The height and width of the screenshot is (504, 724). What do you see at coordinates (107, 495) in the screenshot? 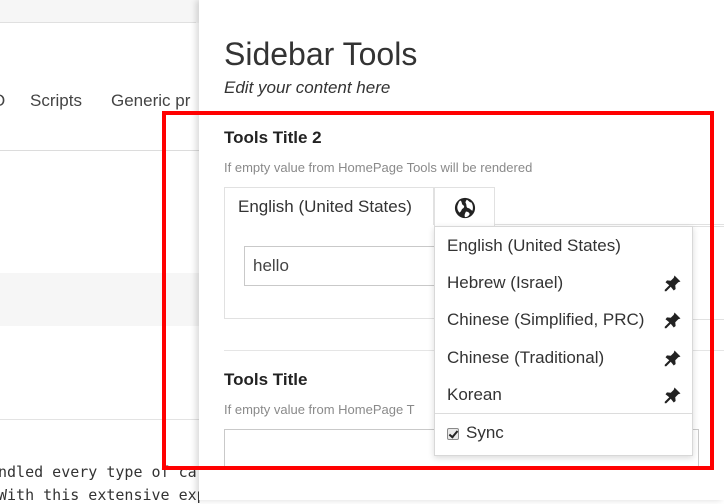
I see `bg-text-line: With this extensive expe` at bounding box center [107, 495].